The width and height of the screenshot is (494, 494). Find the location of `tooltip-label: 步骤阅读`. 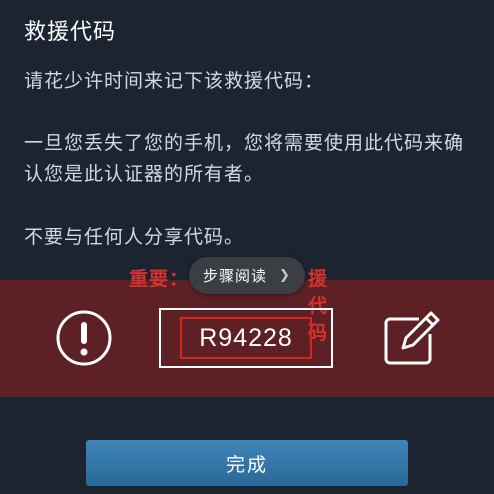

tooltip-label: 步骤阅读 is located at coordinates (235, 276).